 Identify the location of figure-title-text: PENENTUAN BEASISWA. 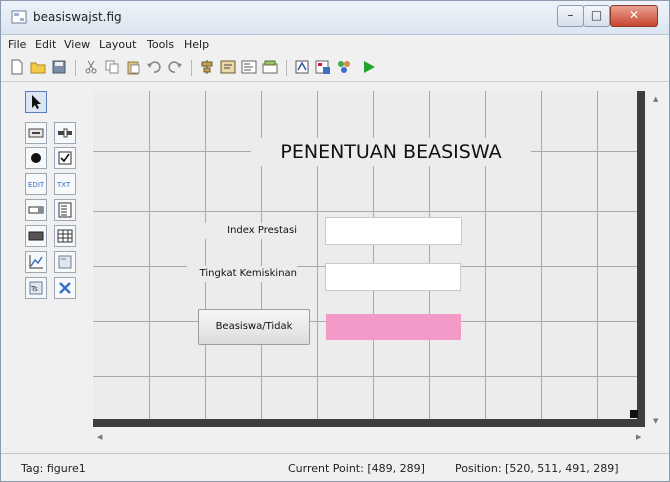
(391, 152).